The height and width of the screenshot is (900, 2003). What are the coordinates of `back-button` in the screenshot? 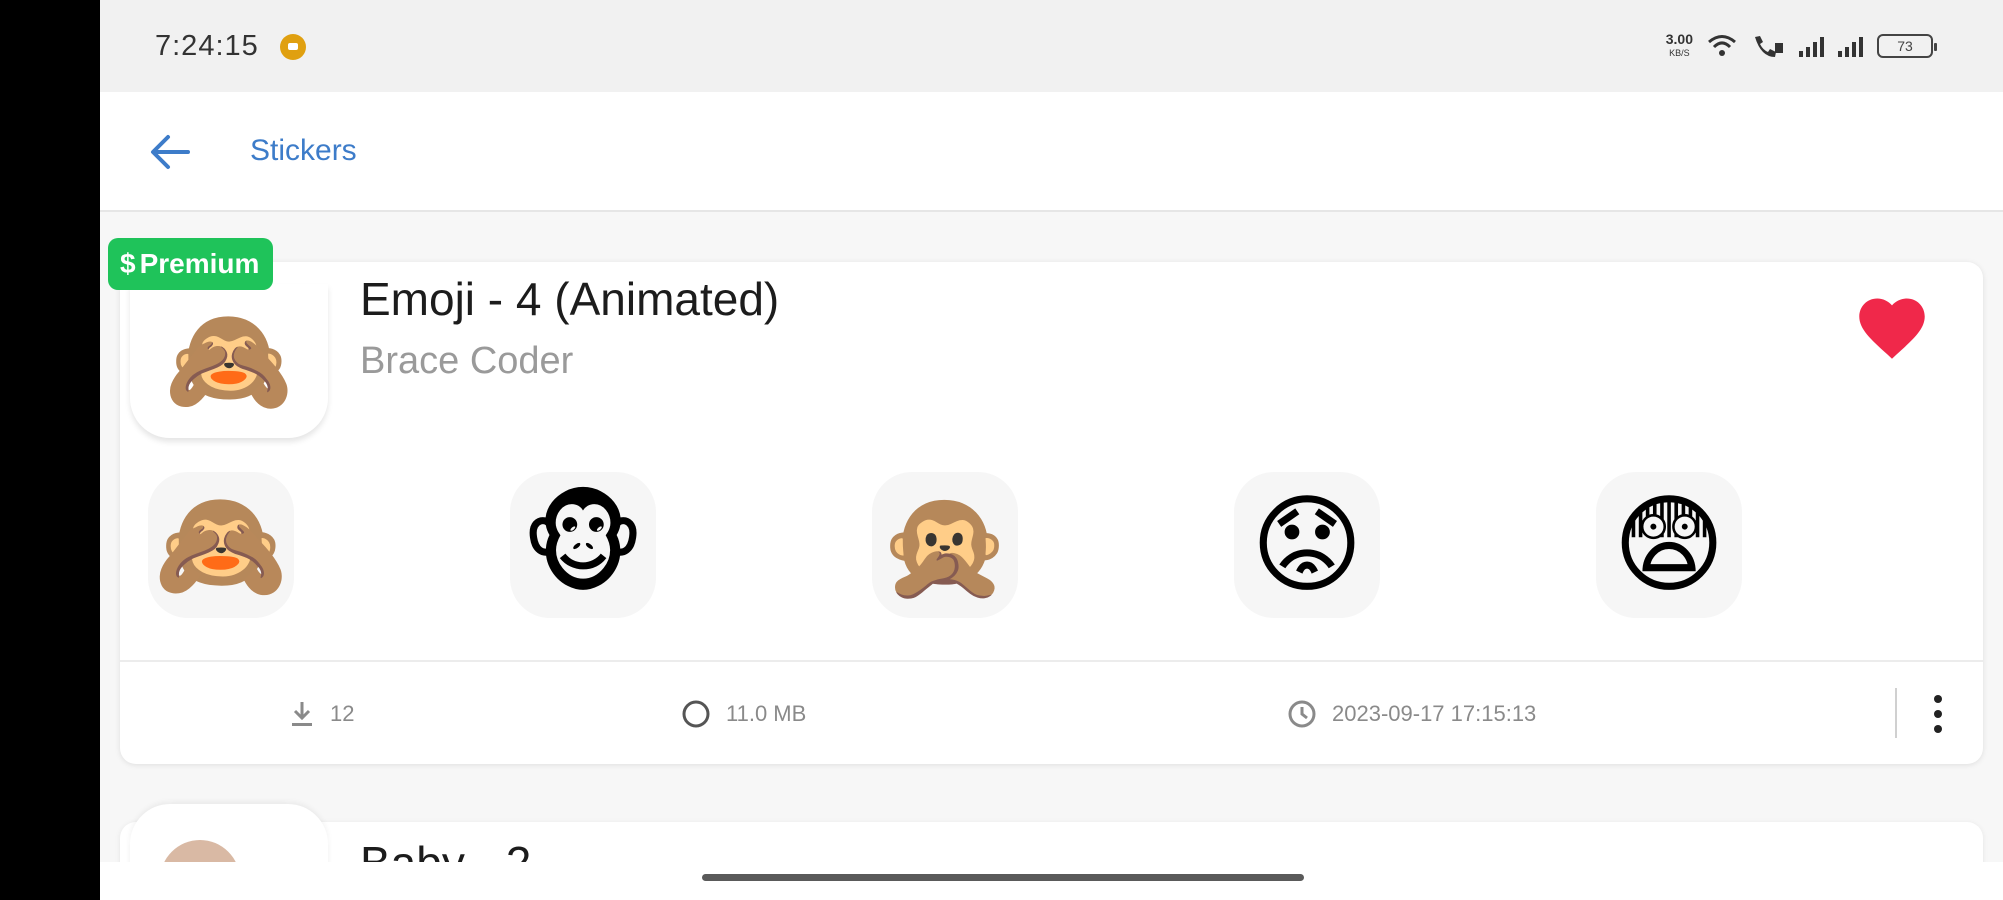 It's located at (170, 152).